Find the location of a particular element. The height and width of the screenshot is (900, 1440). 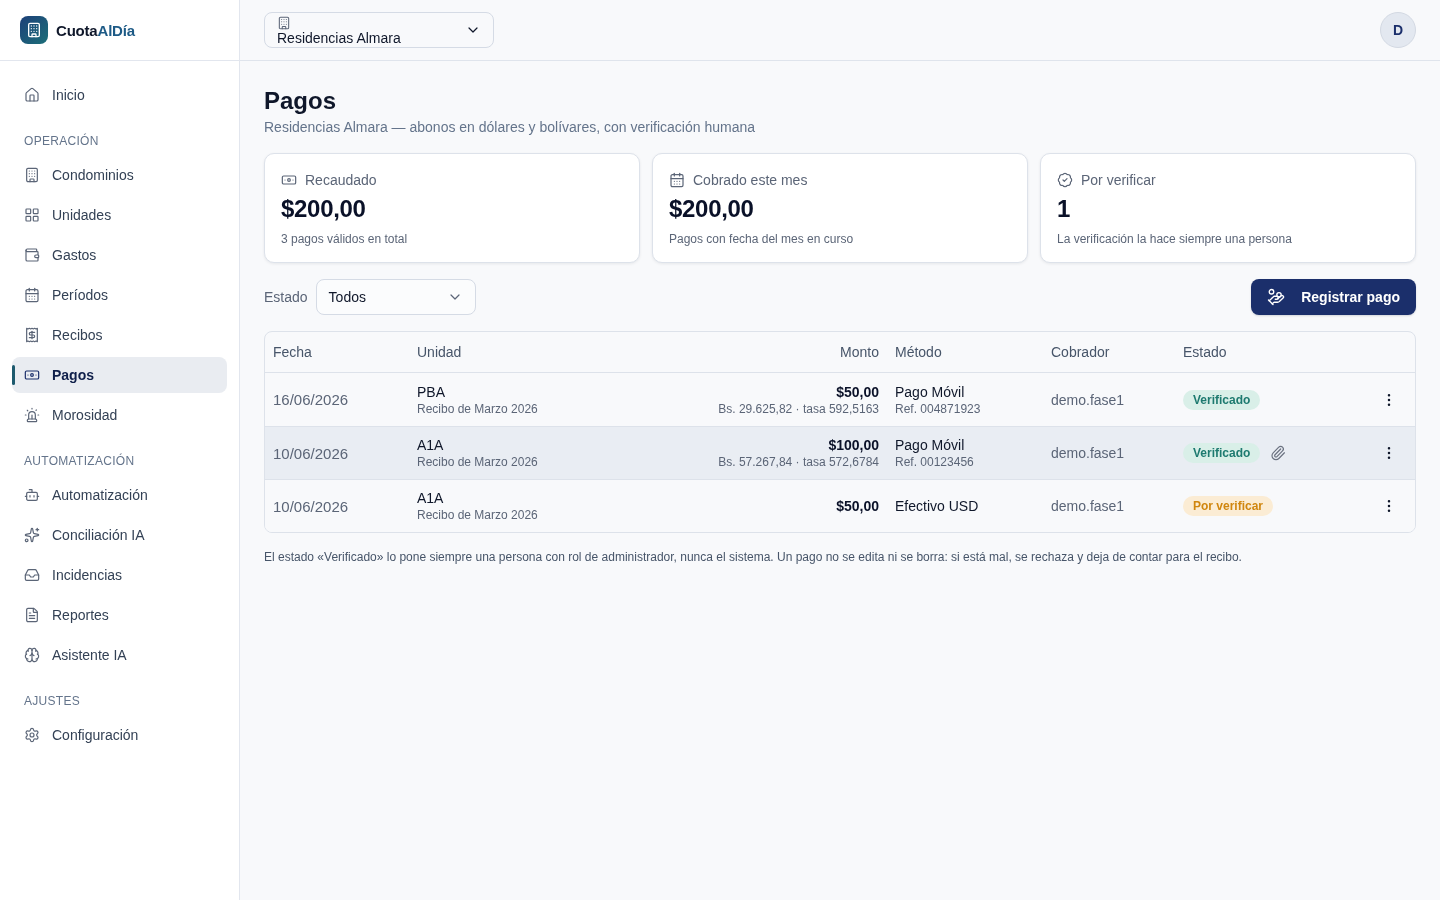

table-row: 10/06/2026 A1A Recibo de Marzo 2026 $100,00 Bs. 57.267,84 · tasa 572,6784 Pago Móvil Ref. 00123456 demo.fase1 Verificado is located at coordinates (840, 452).